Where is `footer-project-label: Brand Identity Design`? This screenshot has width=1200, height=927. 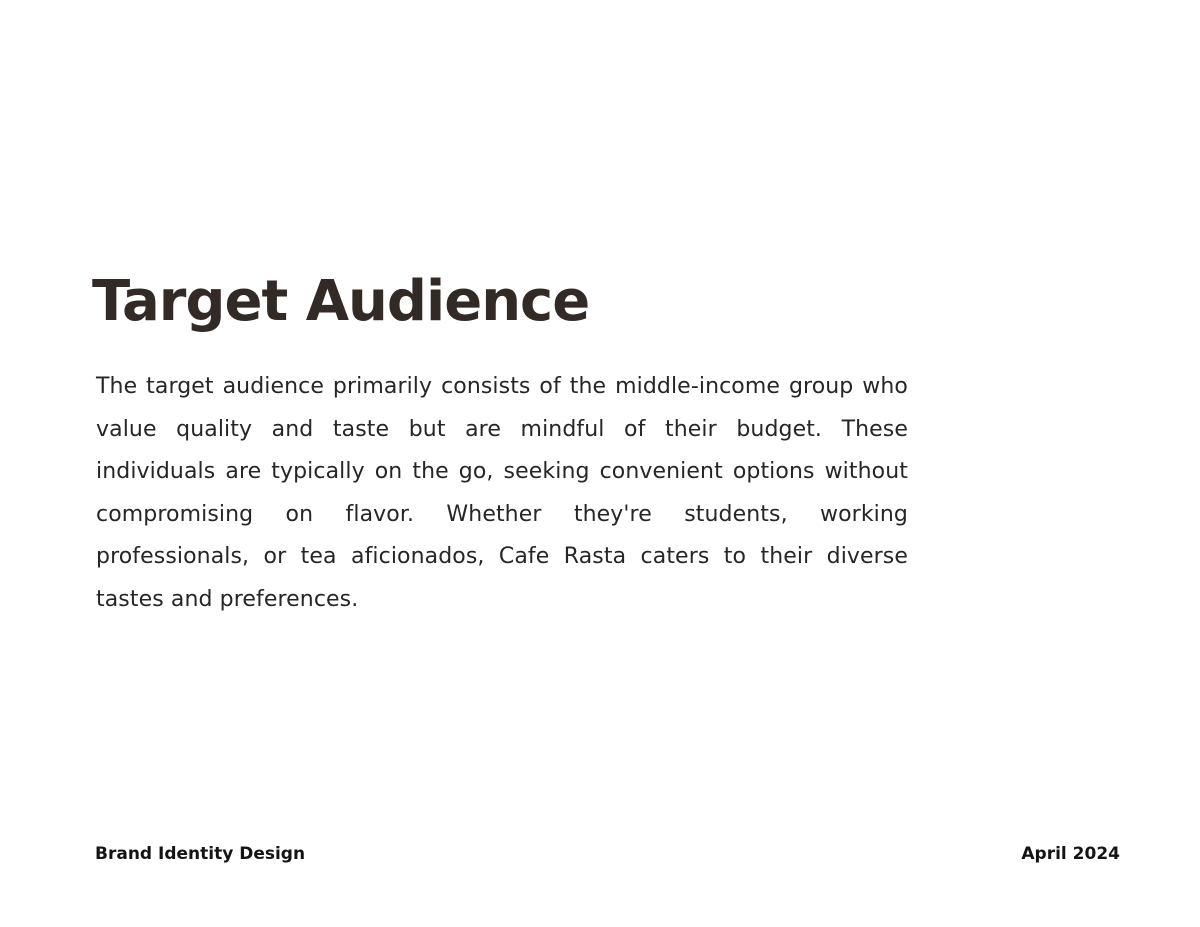 footer-project-label: Brand Identity Design is located at coordinates (200, 854).